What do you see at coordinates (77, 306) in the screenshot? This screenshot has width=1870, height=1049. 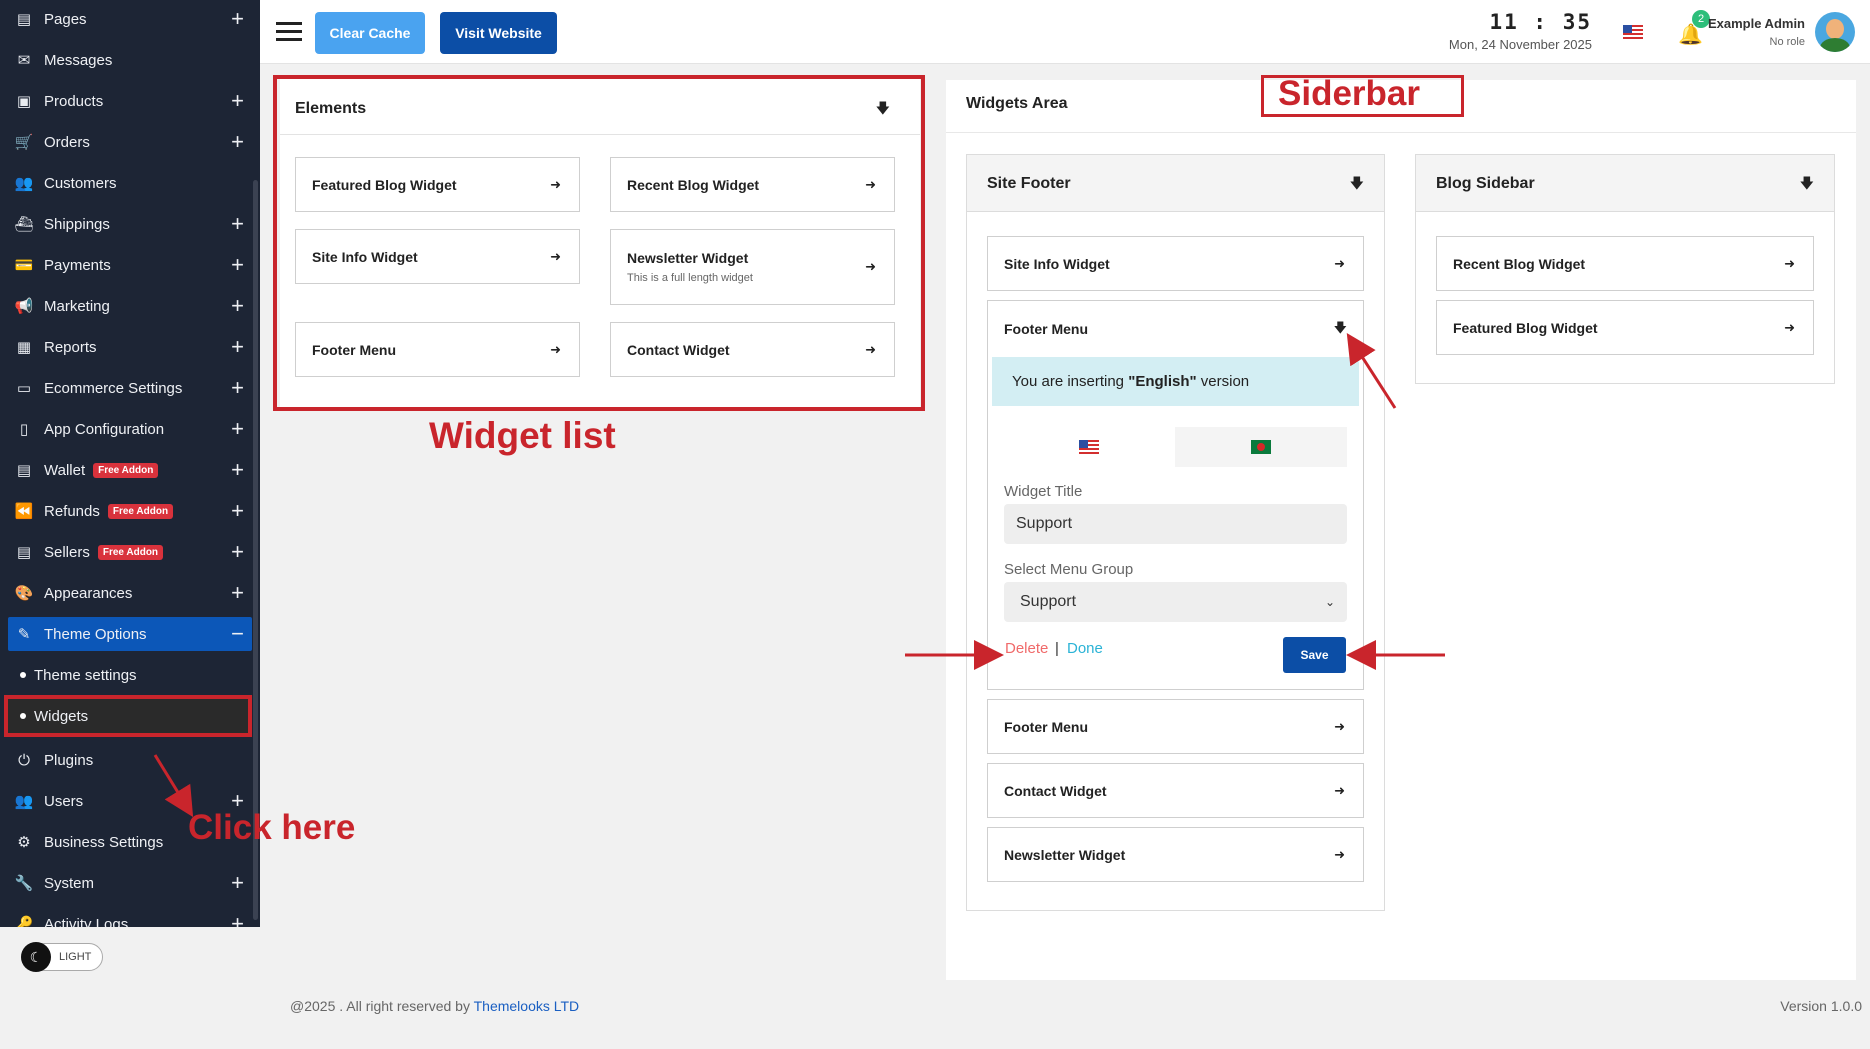 I see `sidebar-item-label: Marketing` at bounding box center [77, 306].